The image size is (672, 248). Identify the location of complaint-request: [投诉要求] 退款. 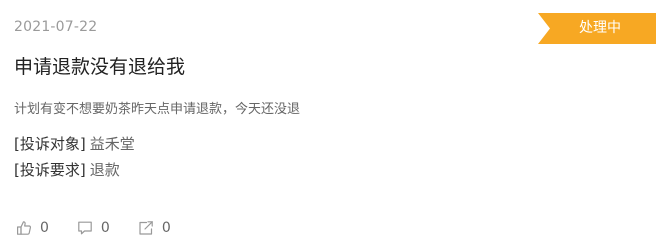
(67, 169).